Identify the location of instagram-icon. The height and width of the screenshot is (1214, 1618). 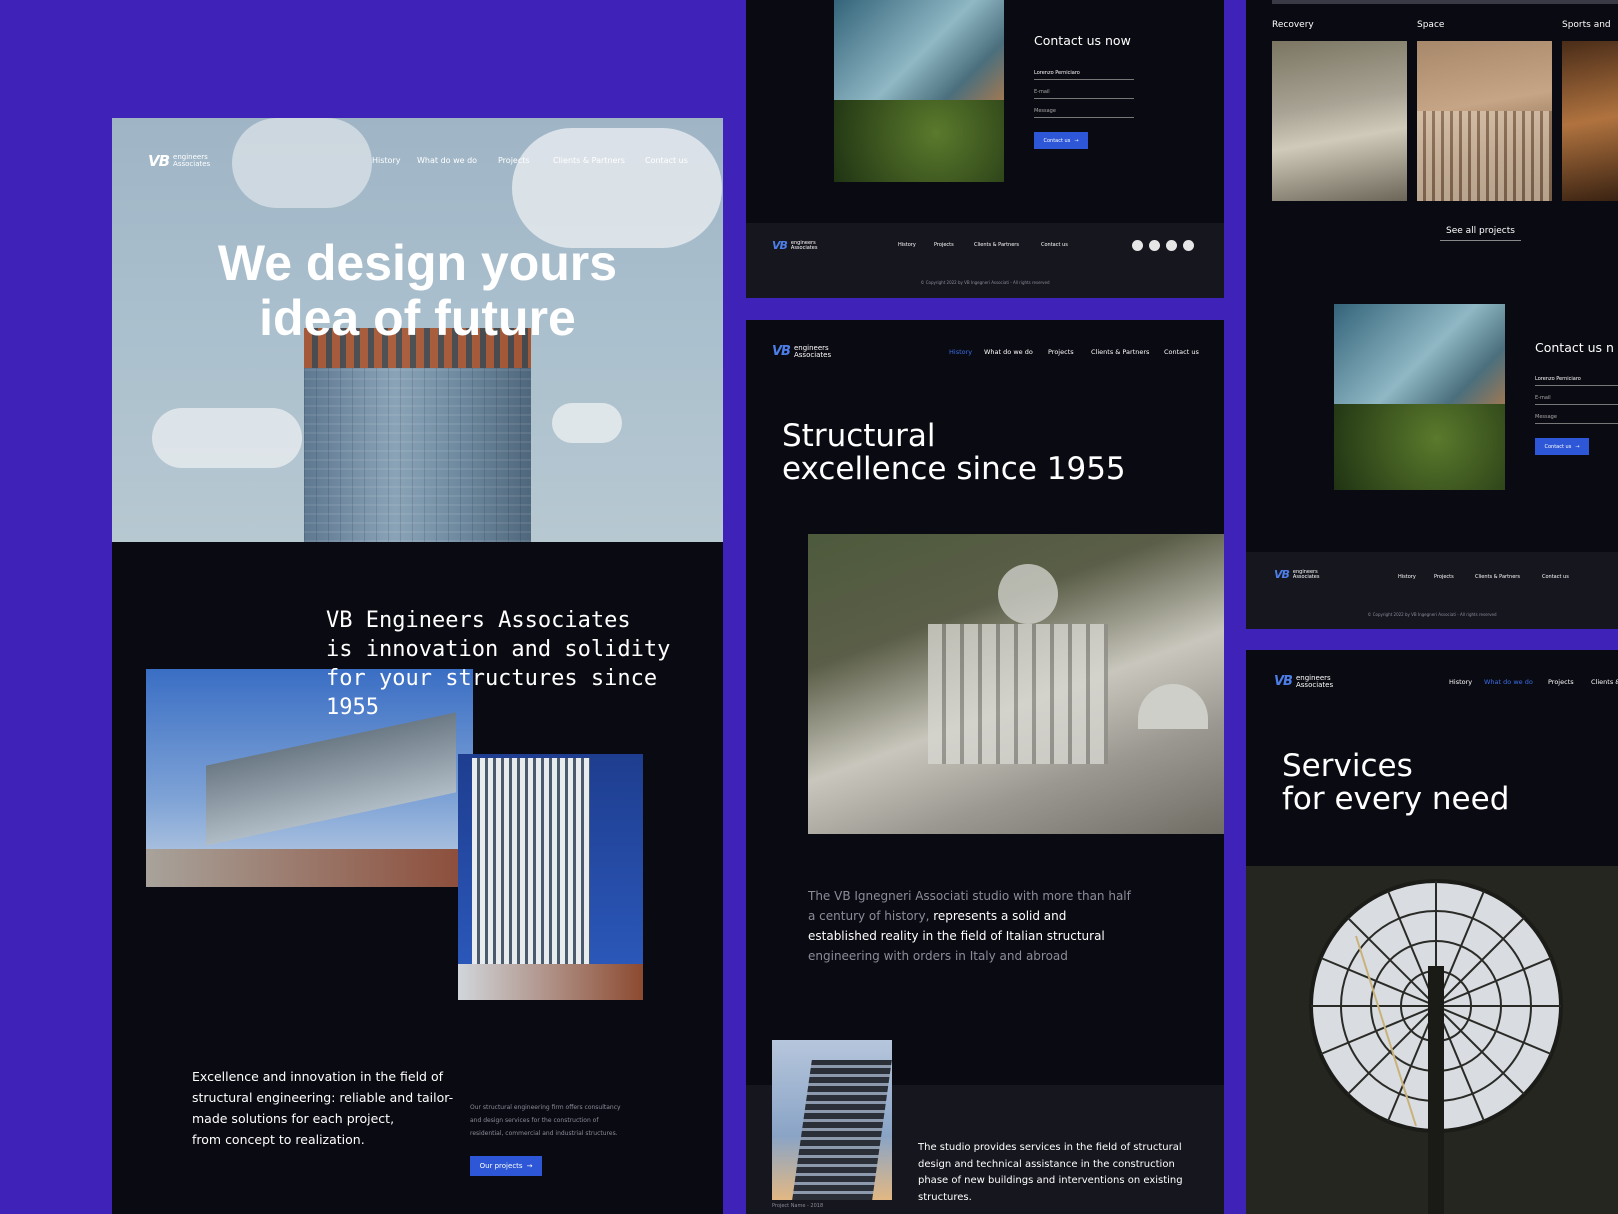
(1154, 245).